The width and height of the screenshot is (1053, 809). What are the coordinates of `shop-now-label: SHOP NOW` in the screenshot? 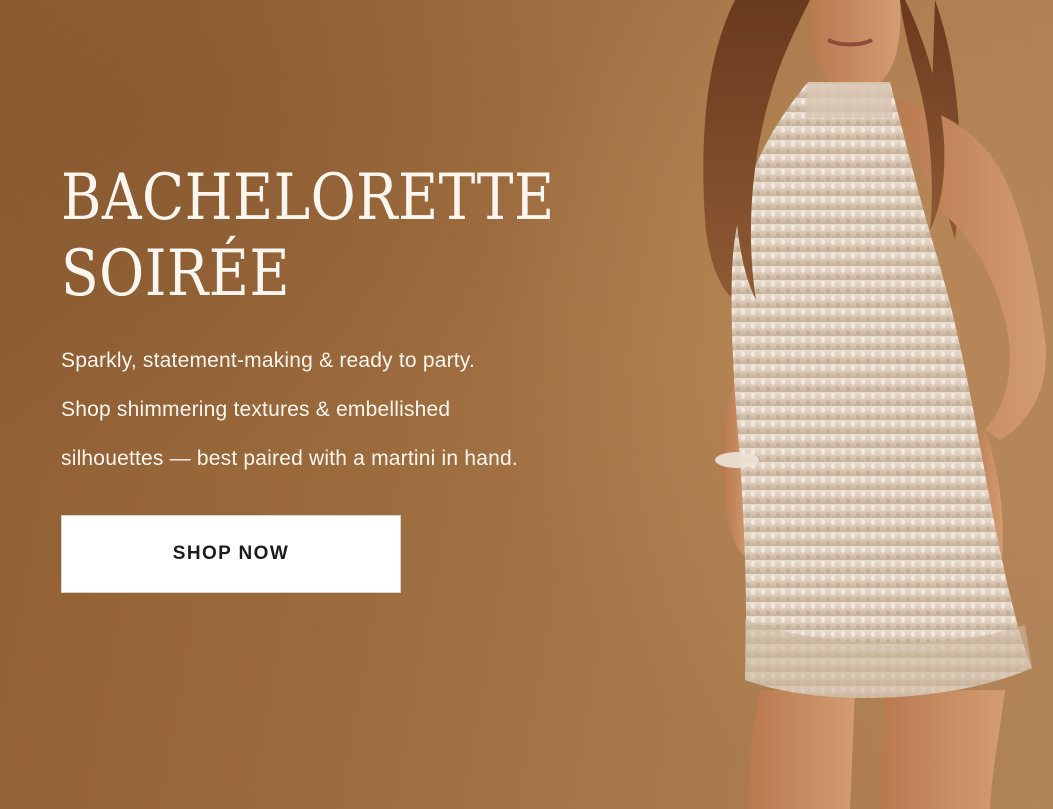 It's located at (231, 553).